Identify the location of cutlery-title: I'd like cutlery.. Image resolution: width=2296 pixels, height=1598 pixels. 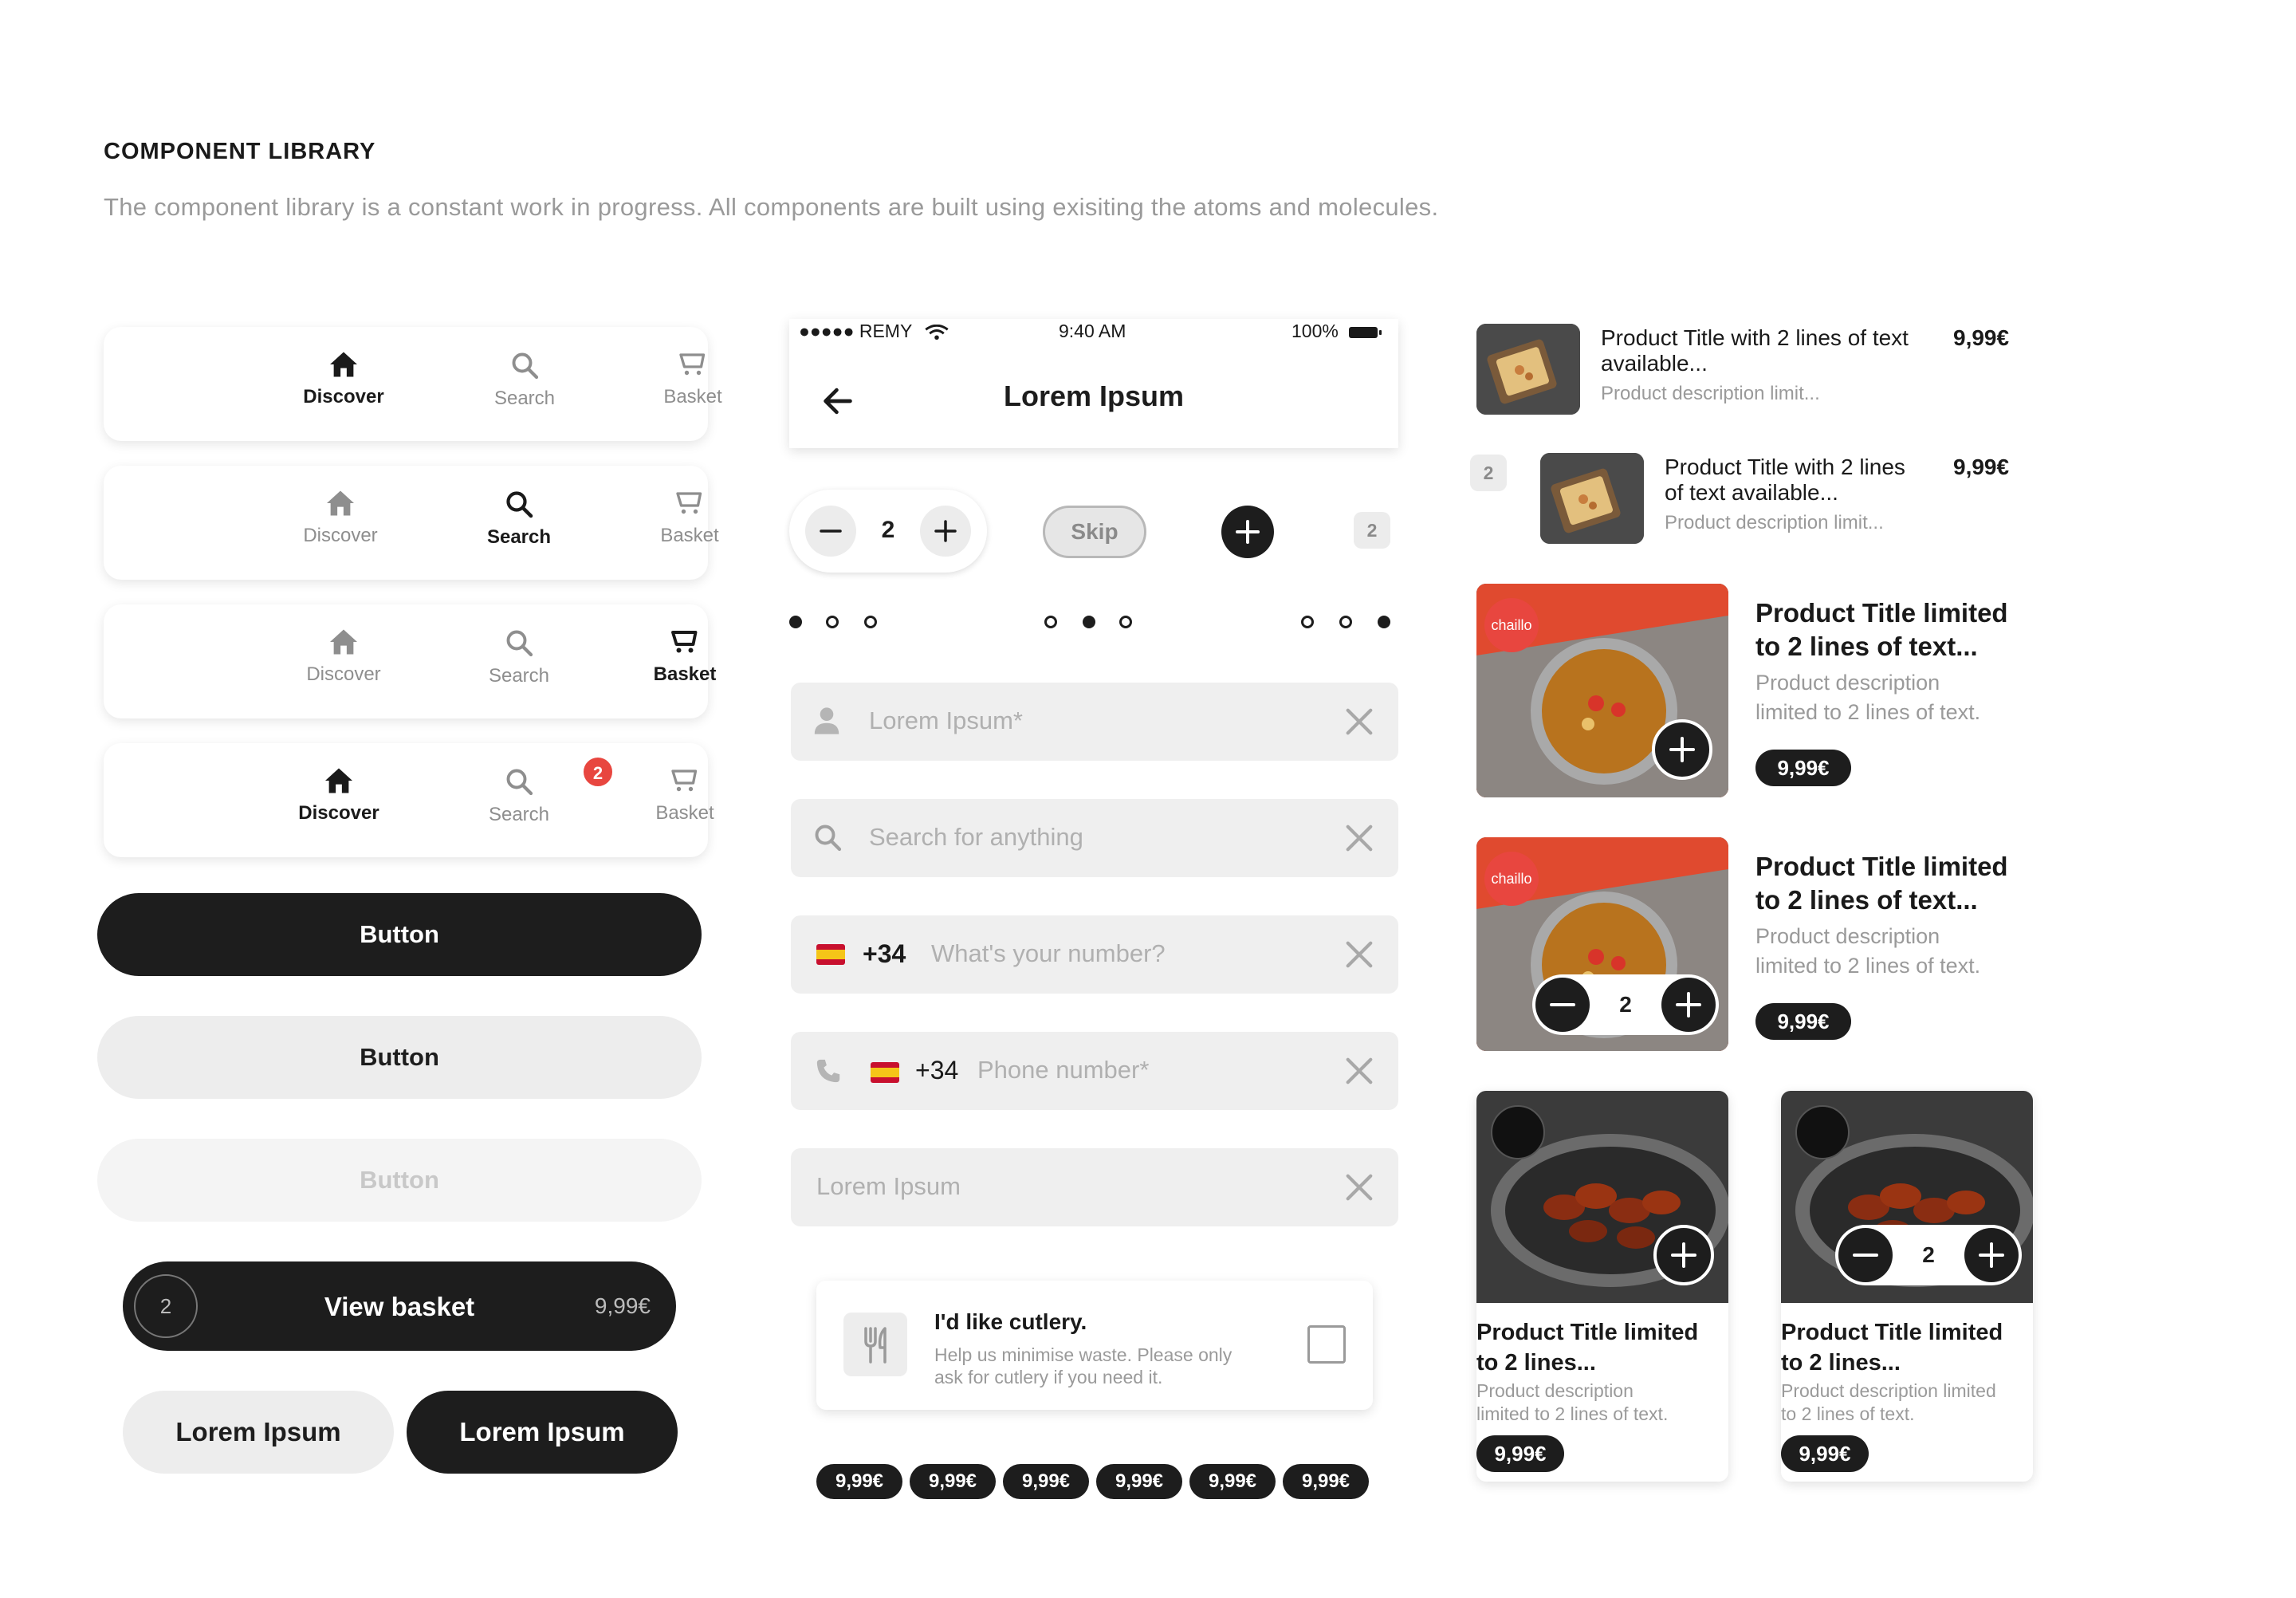
(1010, 1321).